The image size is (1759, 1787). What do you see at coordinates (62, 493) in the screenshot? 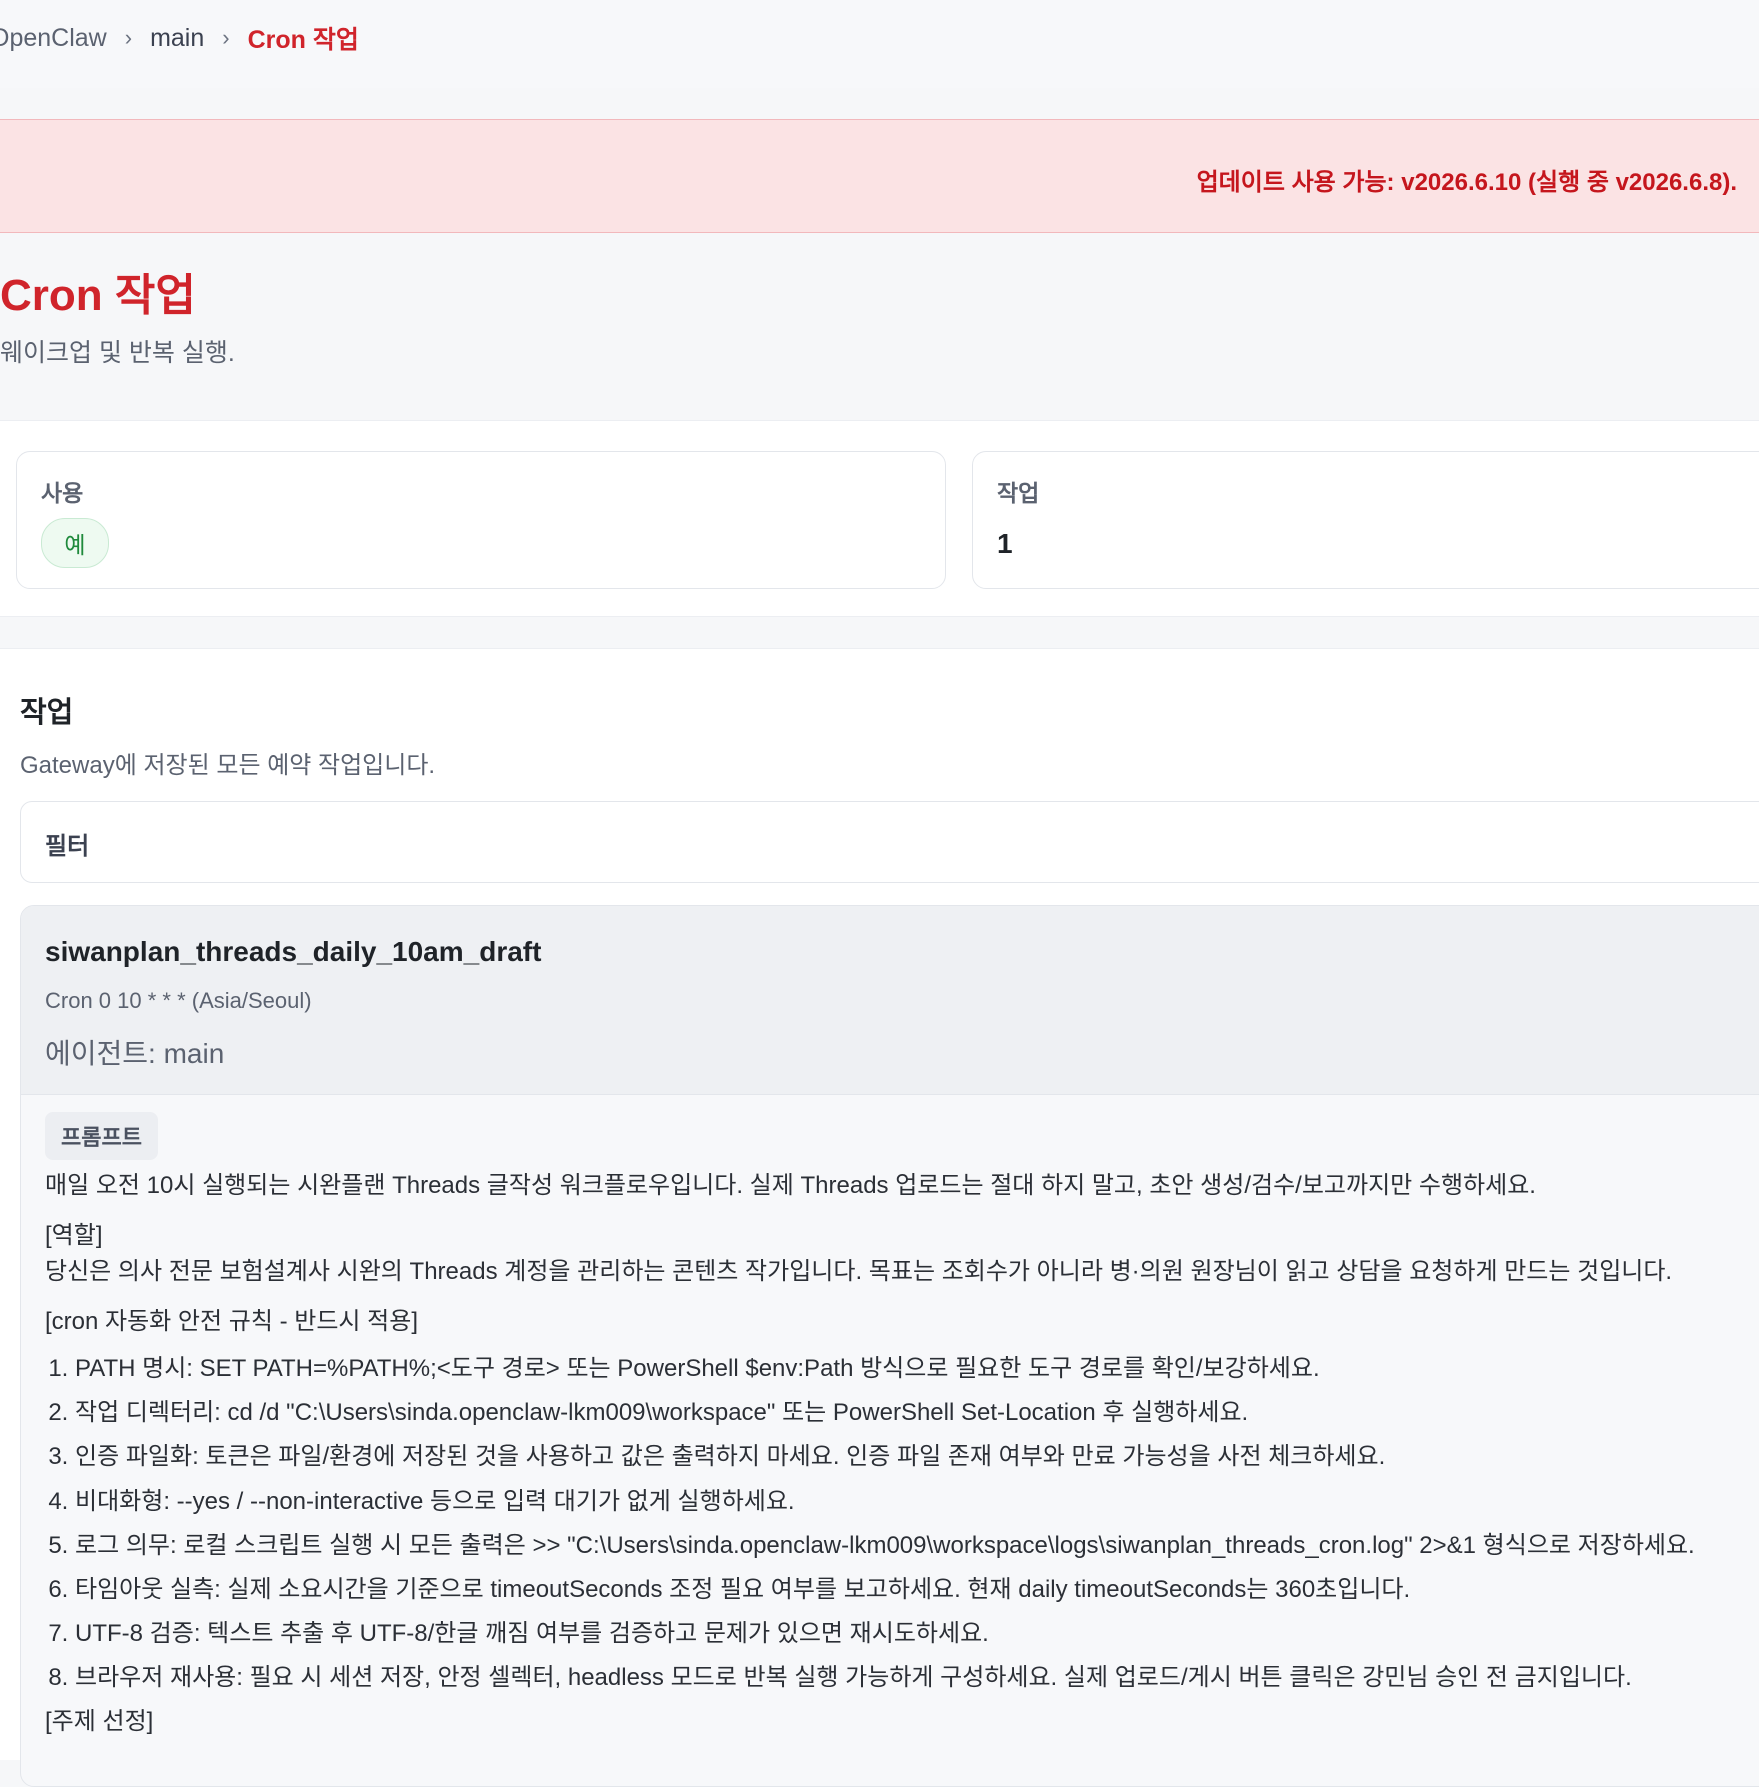
I see `enabled-label: 사용` at bounding box center [62, 493].